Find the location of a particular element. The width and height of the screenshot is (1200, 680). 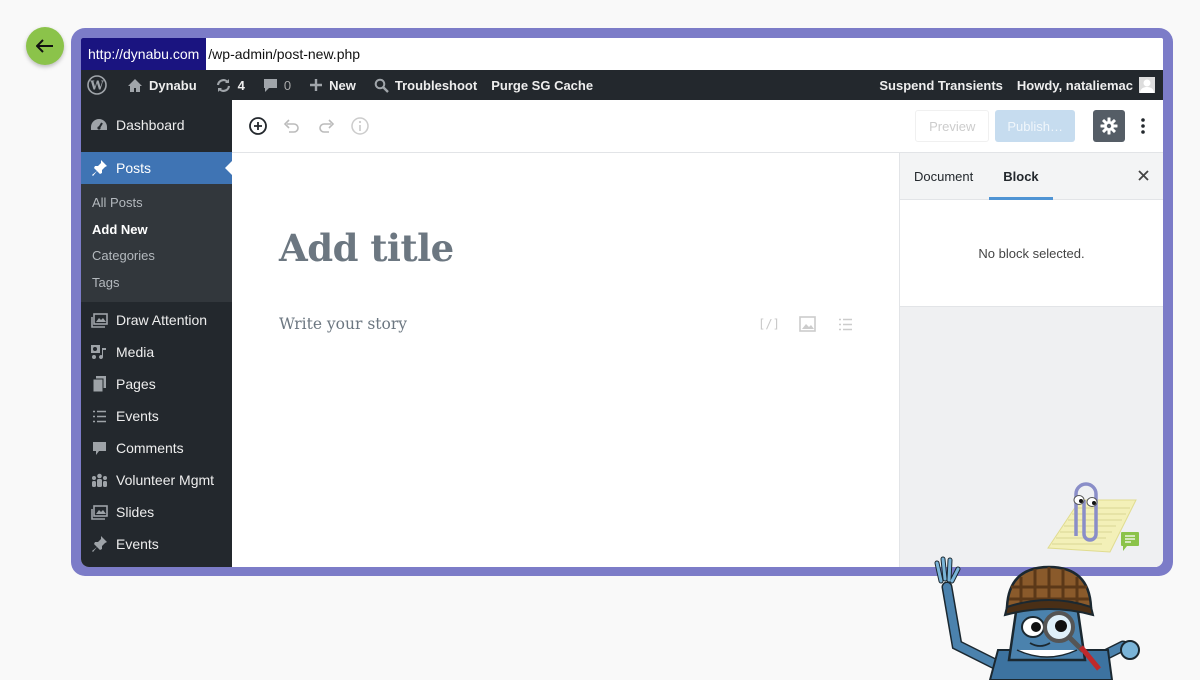

shortcode-icon: [/] is located at coordinates (769, 324).